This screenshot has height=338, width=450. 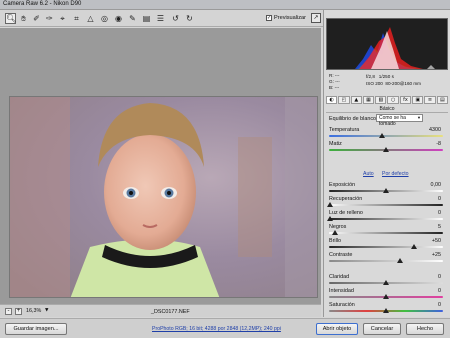 What do you see at coordinates (104, 18) in the screenshot?
I see `spot-removal-icon: ◎` at bounding box center [104, 18].